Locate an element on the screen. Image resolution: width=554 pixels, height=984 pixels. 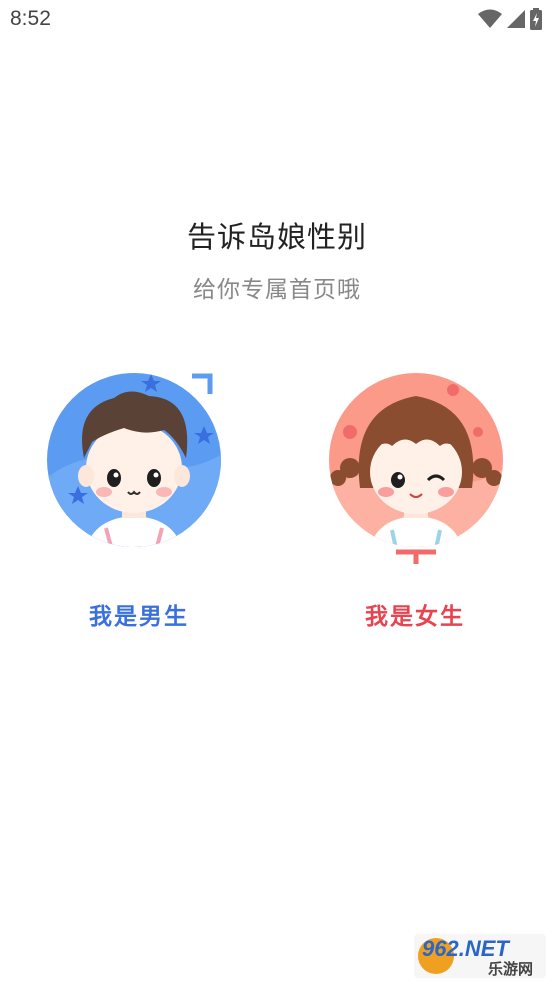
female-avatar is located at coordinates (415, 468).